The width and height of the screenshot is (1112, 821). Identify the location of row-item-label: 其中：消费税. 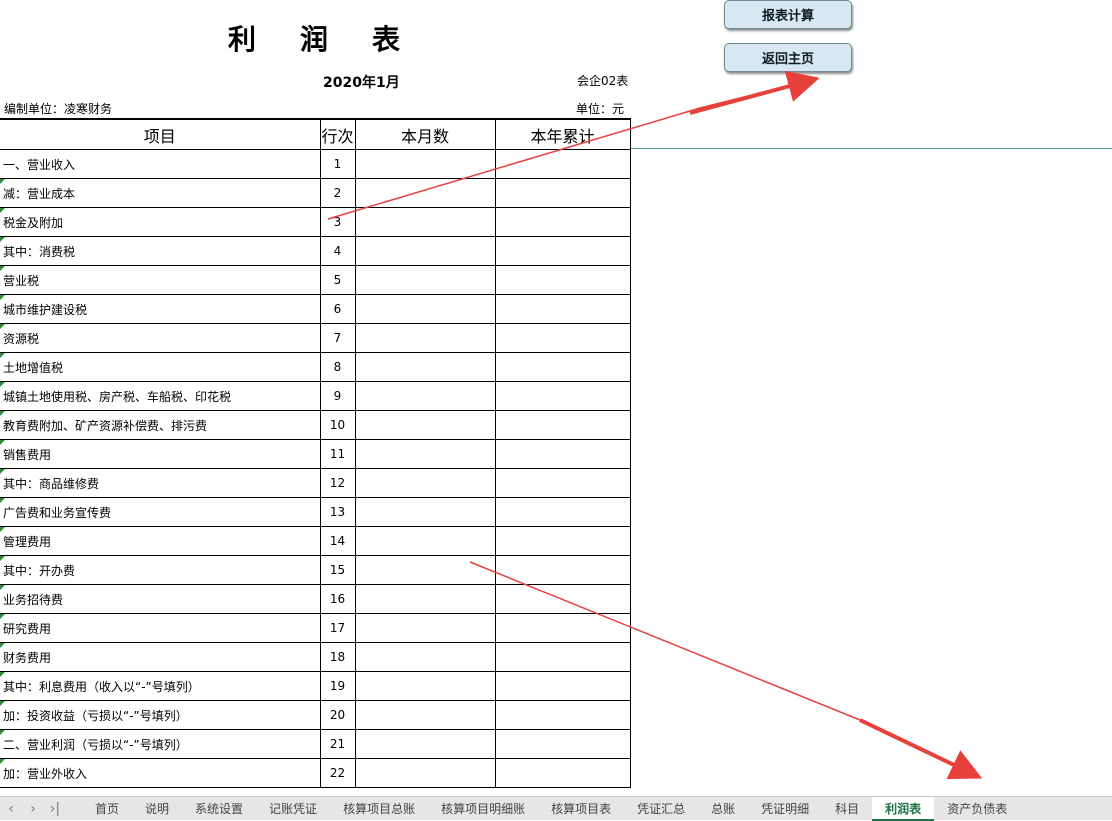
(160, 251).